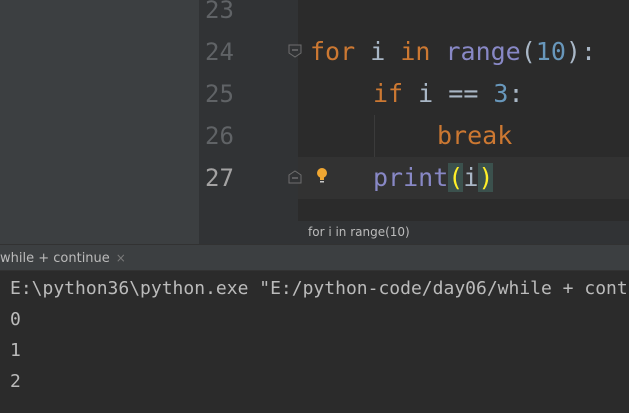 This screenshot has width=629, height=413. Describe the element at coordinates (322, 176) in the screenshot. I see `lightbulb-icon` at that location.